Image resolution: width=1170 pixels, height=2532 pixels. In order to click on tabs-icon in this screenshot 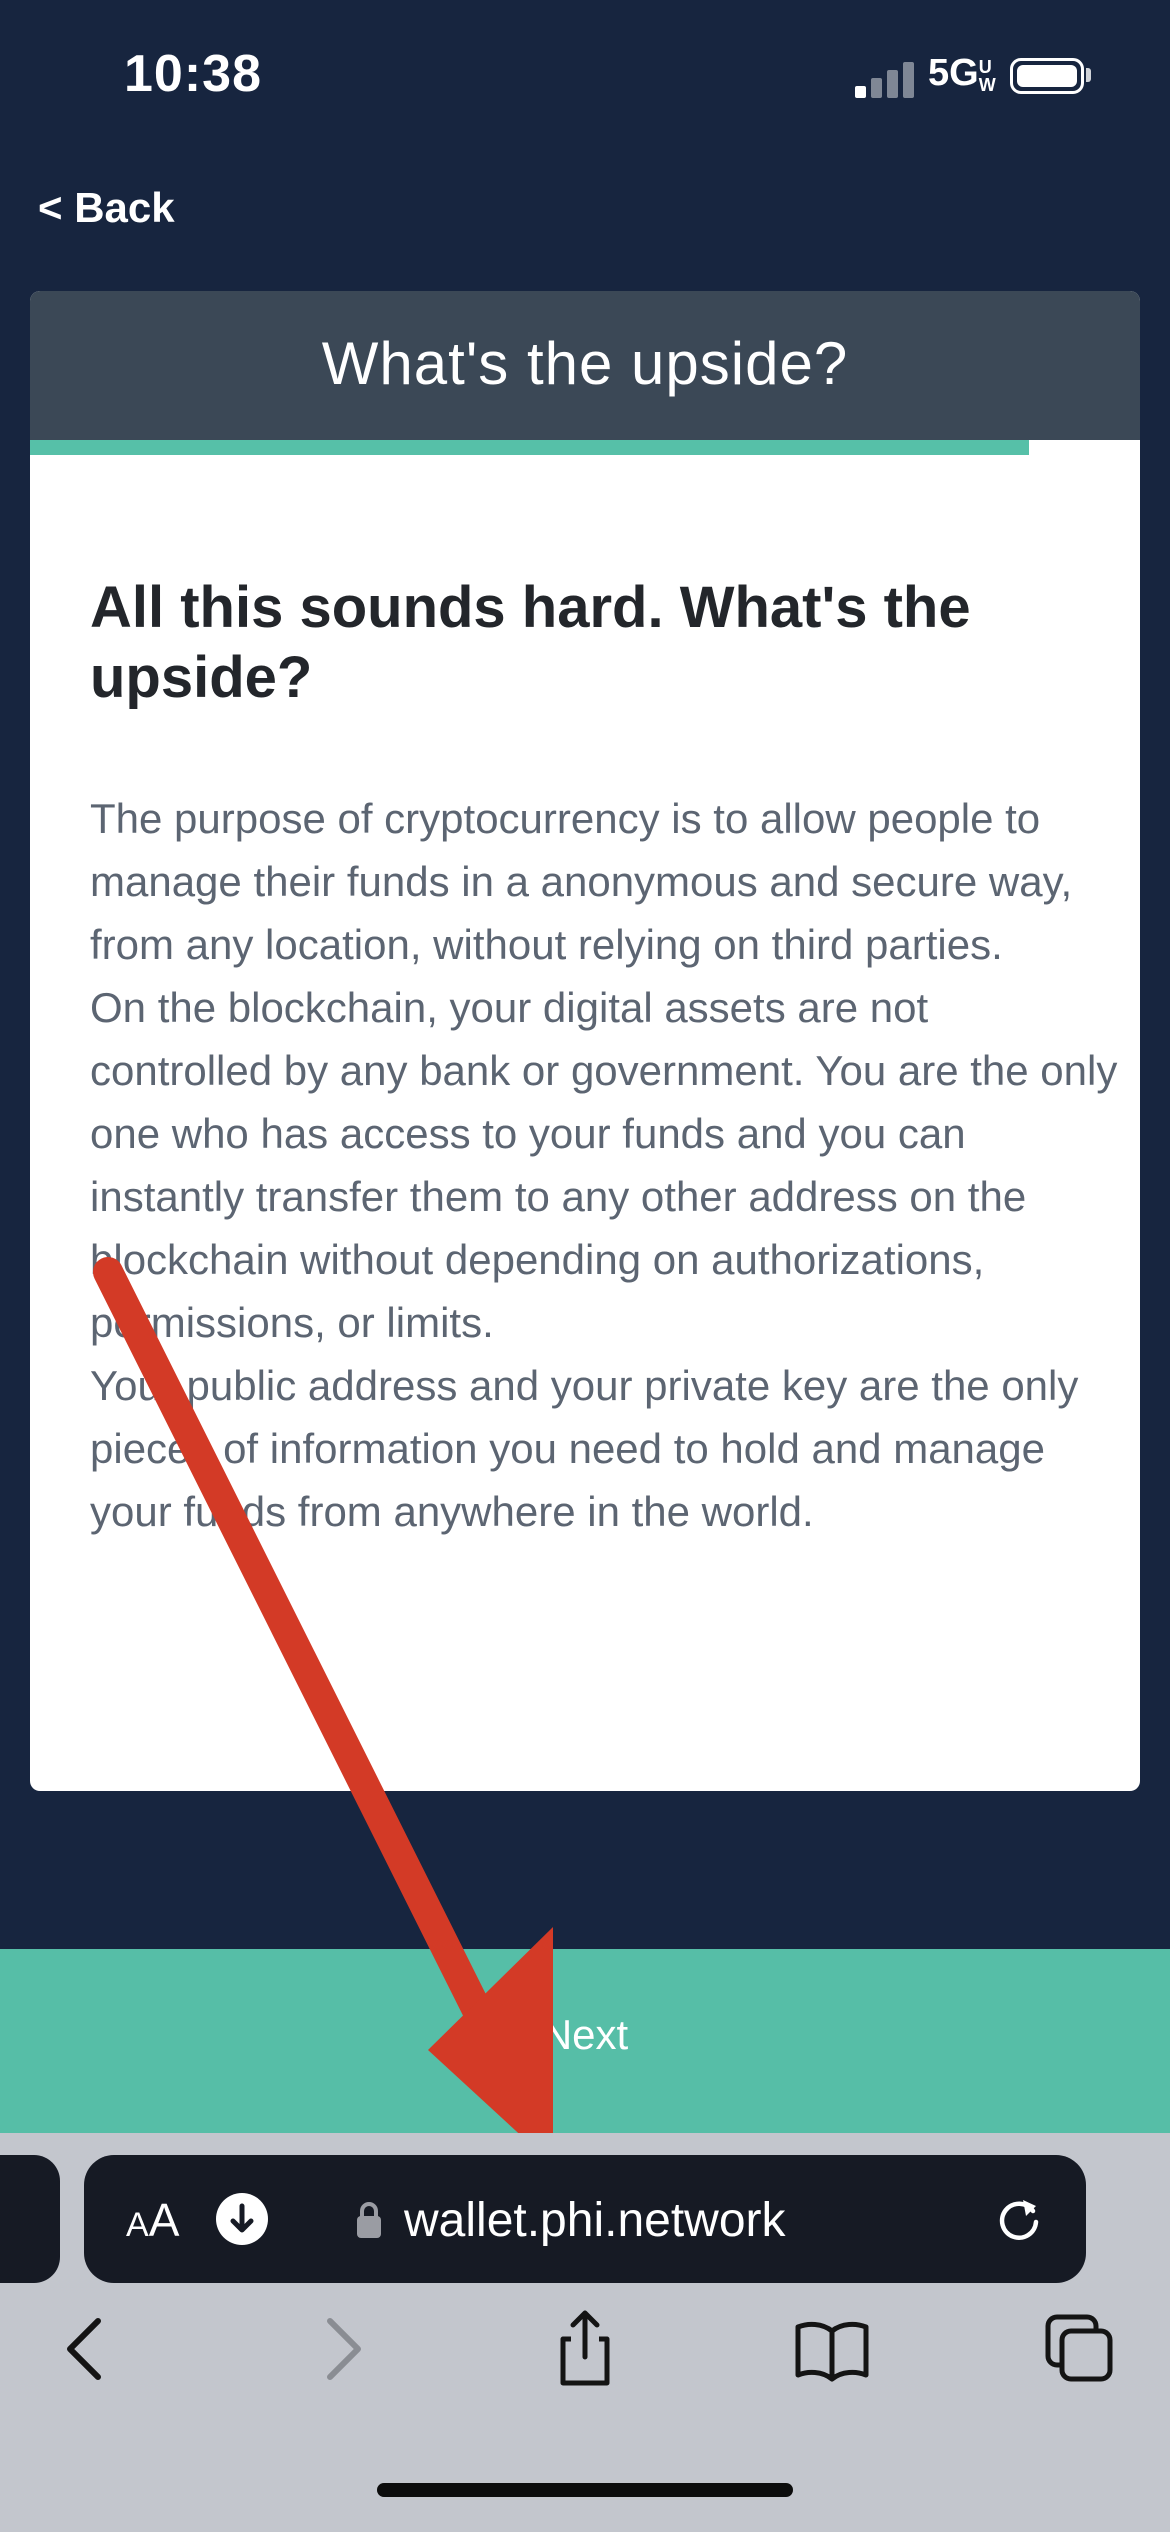, I will do `click(1080, 2349)`.